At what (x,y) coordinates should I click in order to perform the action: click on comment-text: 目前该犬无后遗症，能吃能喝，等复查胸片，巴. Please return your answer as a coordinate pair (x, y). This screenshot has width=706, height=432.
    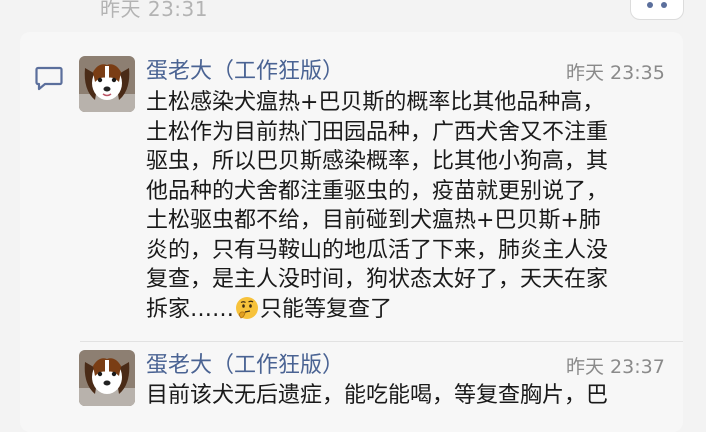
    Looking at the image, I should click on (416, 396).